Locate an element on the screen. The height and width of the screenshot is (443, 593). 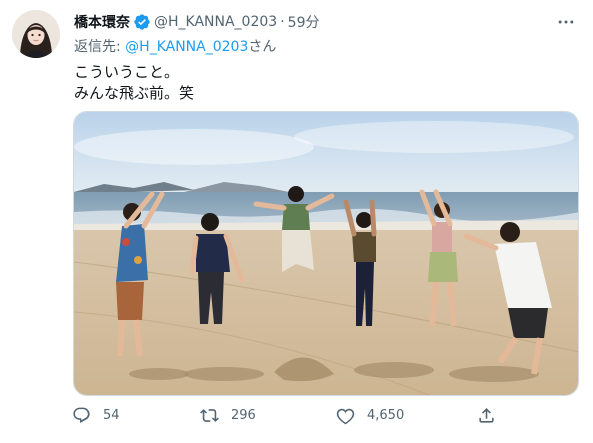
replying-to: 返信先: @H_KANNA_0203さん is located at coordinates (175, 46).